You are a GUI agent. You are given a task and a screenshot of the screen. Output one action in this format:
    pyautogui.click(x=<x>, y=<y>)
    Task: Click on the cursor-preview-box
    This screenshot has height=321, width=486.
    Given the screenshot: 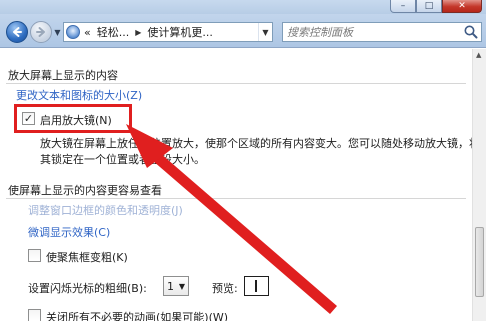 What is the action you would take?
    pyautogui.click(x=256, y=286)
    